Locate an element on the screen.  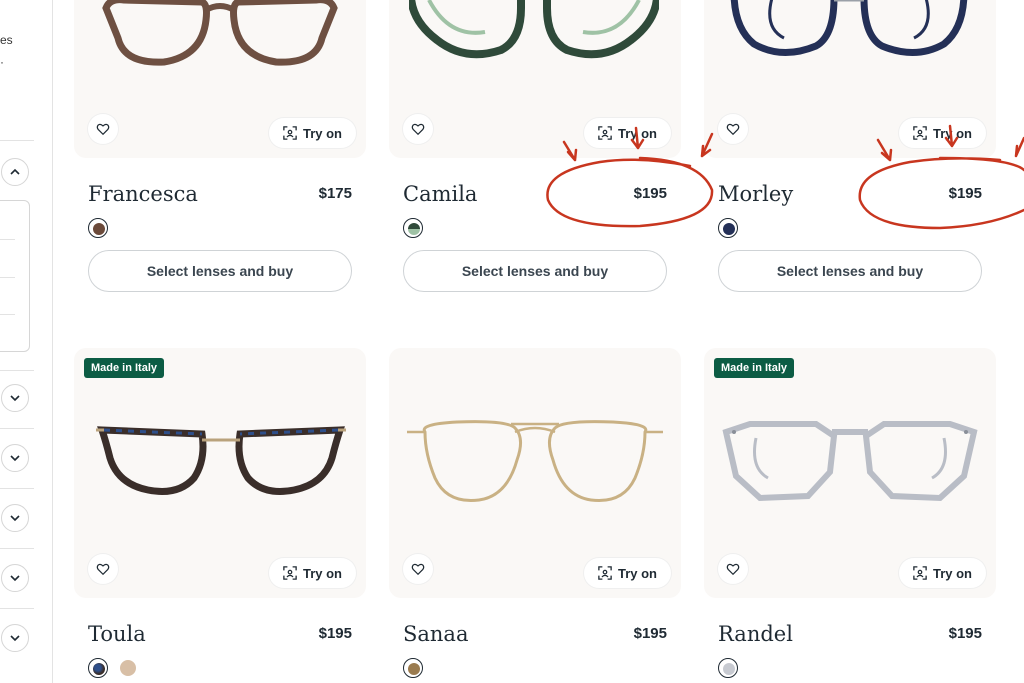
filter-options-box is located at coordinates (15, 276).